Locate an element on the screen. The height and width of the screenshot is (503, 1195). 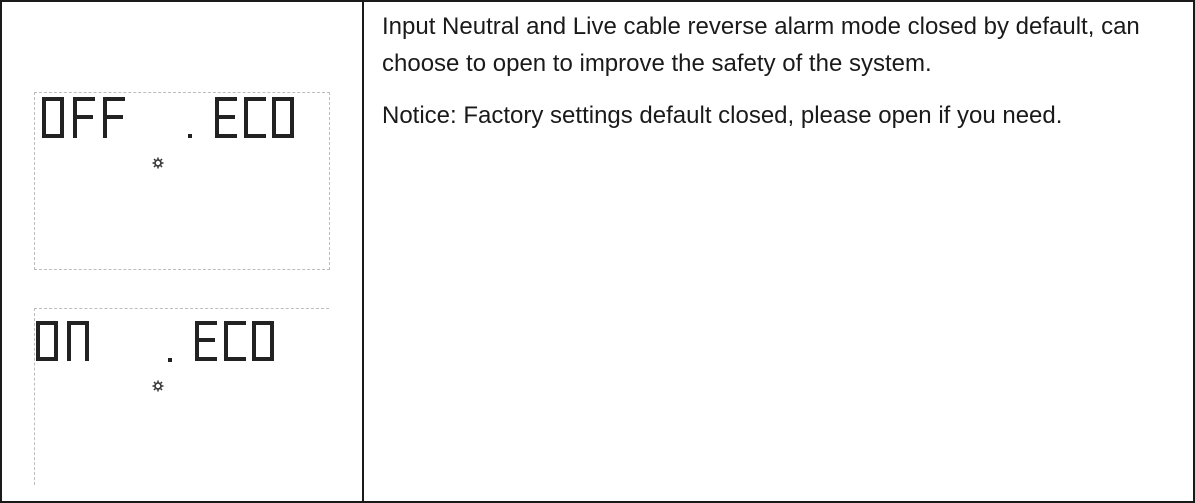
lcd-off-eco-segments is located at coordinates (168, 117).